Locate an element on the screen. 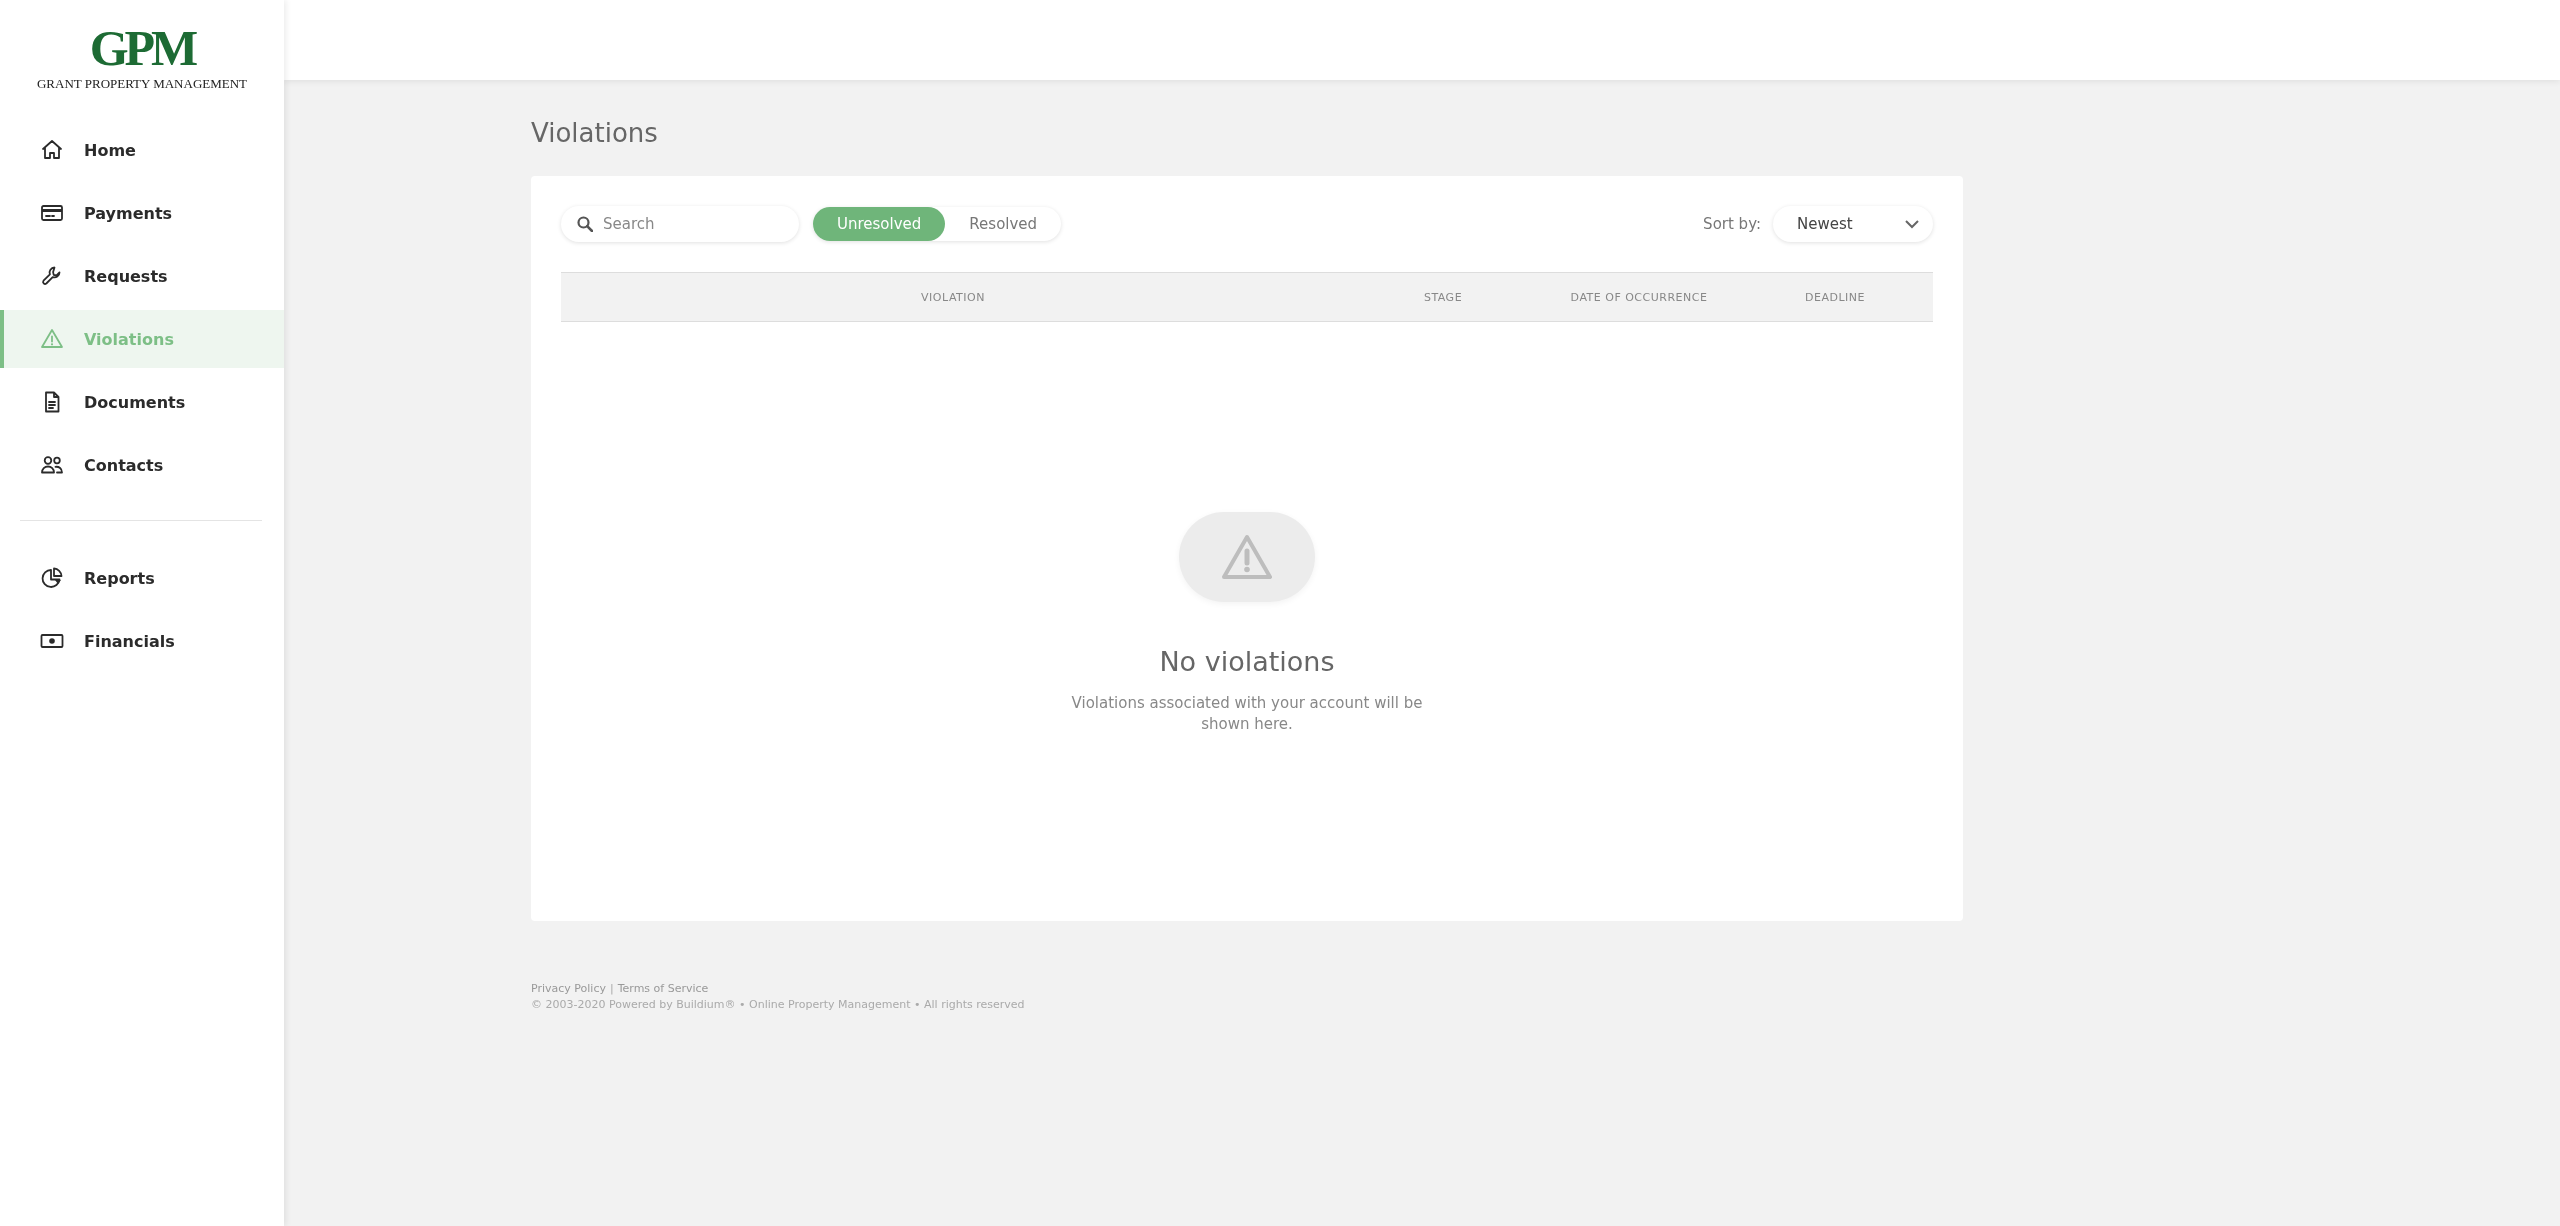 Image resolution: width=2560 pixels, height=1226 pixels. nav-item: Reports is located at coordinates (142, 578).